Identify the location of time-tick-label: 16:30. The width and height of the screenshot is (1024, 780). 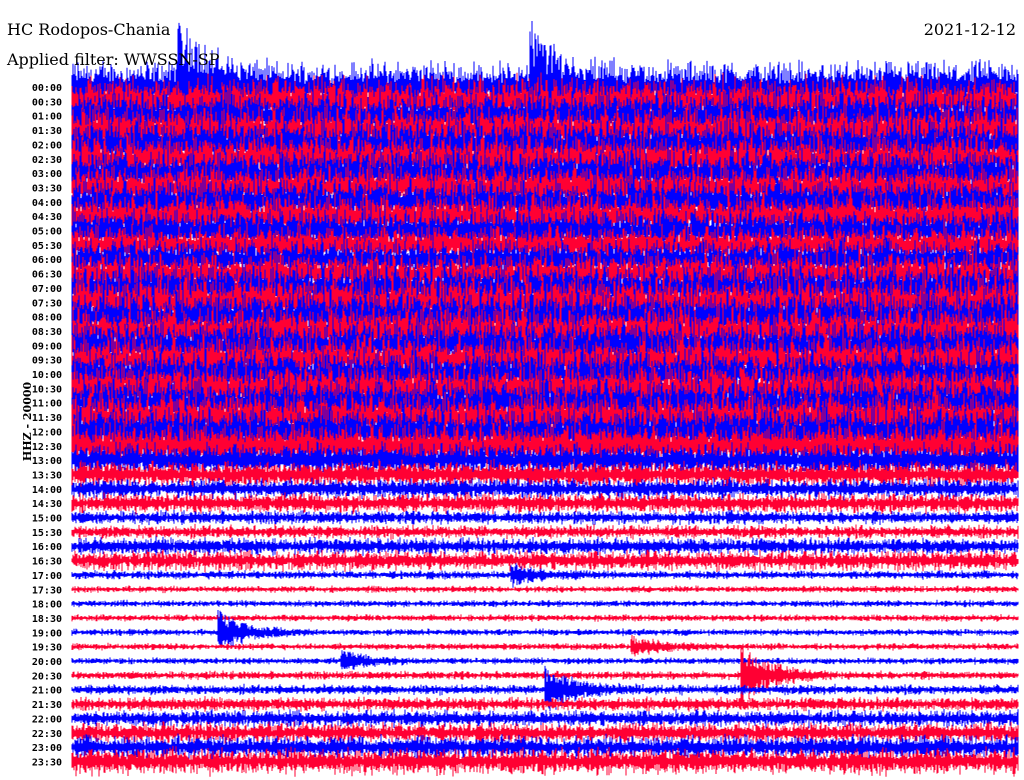
(47, 562).